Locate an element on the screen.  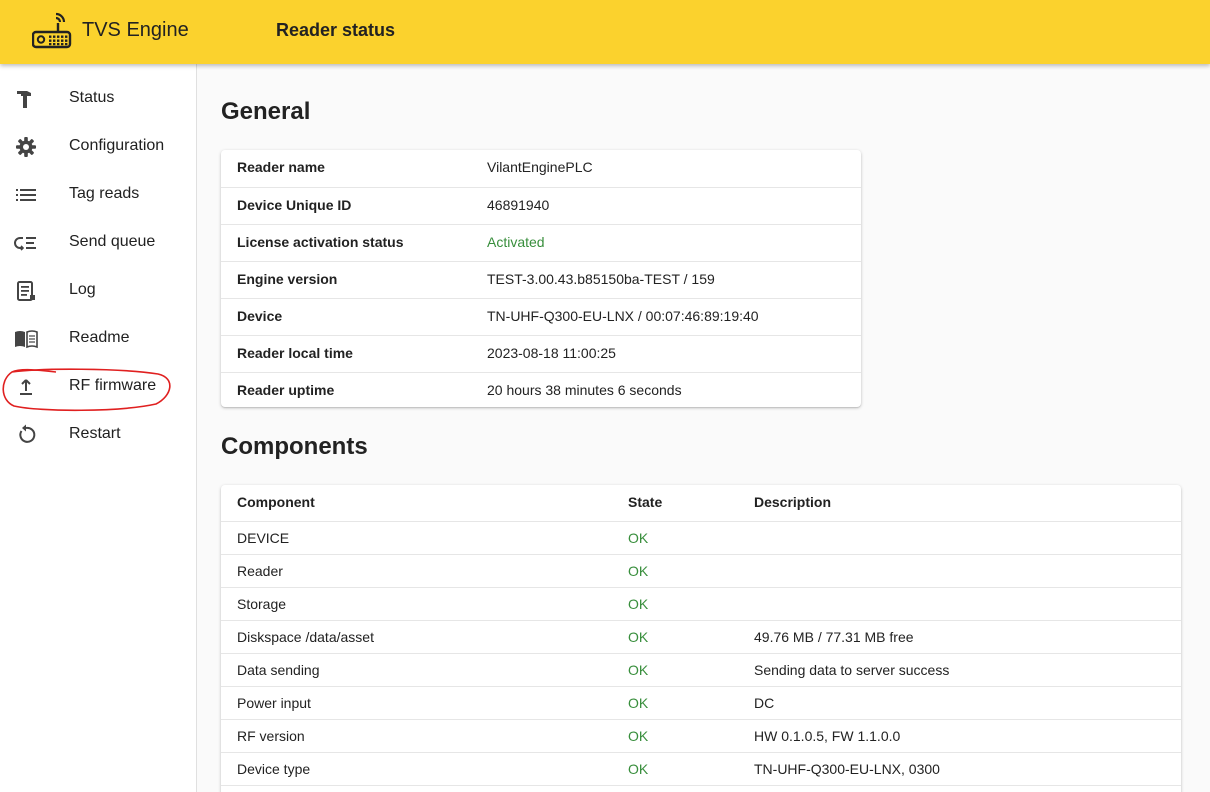
sidebar-item-configuration: Configuration is located at coordinates (98, 147).